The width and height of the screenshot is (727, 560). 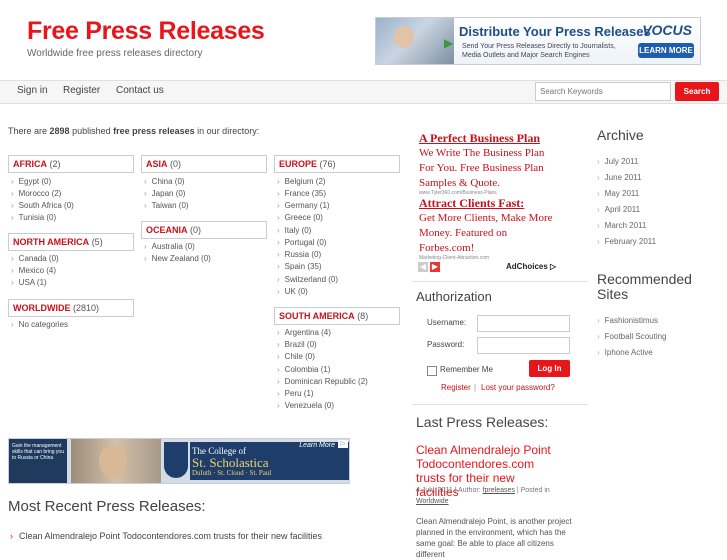 What do you see at coordinates (697, 91) in the screenshot?
I see `search-button: Search` at bounding box center [697, 91].